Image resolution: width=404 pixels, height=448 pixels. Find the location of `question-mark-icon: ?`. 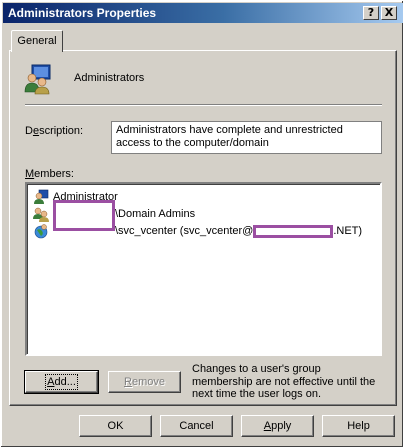

question-mark-icon: ? is located at coordinates (371, 12).